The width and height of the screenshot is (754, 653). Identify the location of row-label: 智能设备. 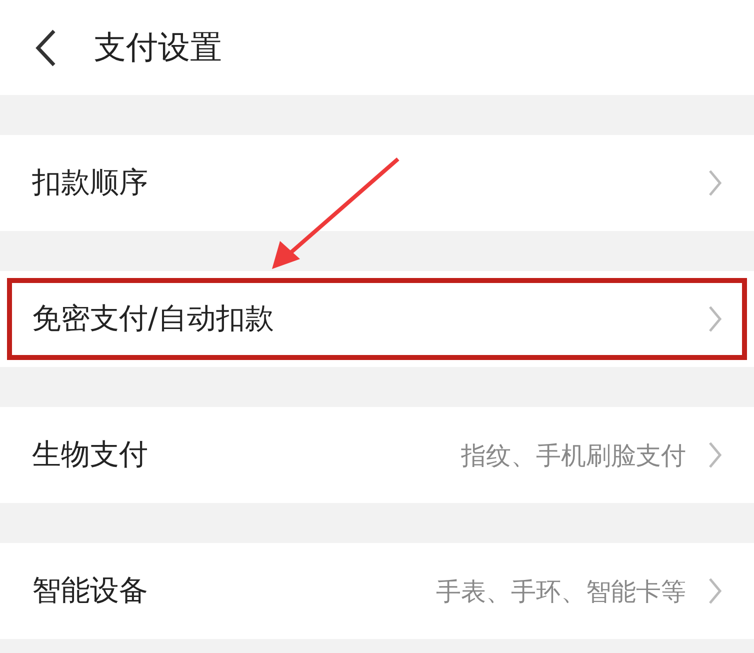
(90, 590).